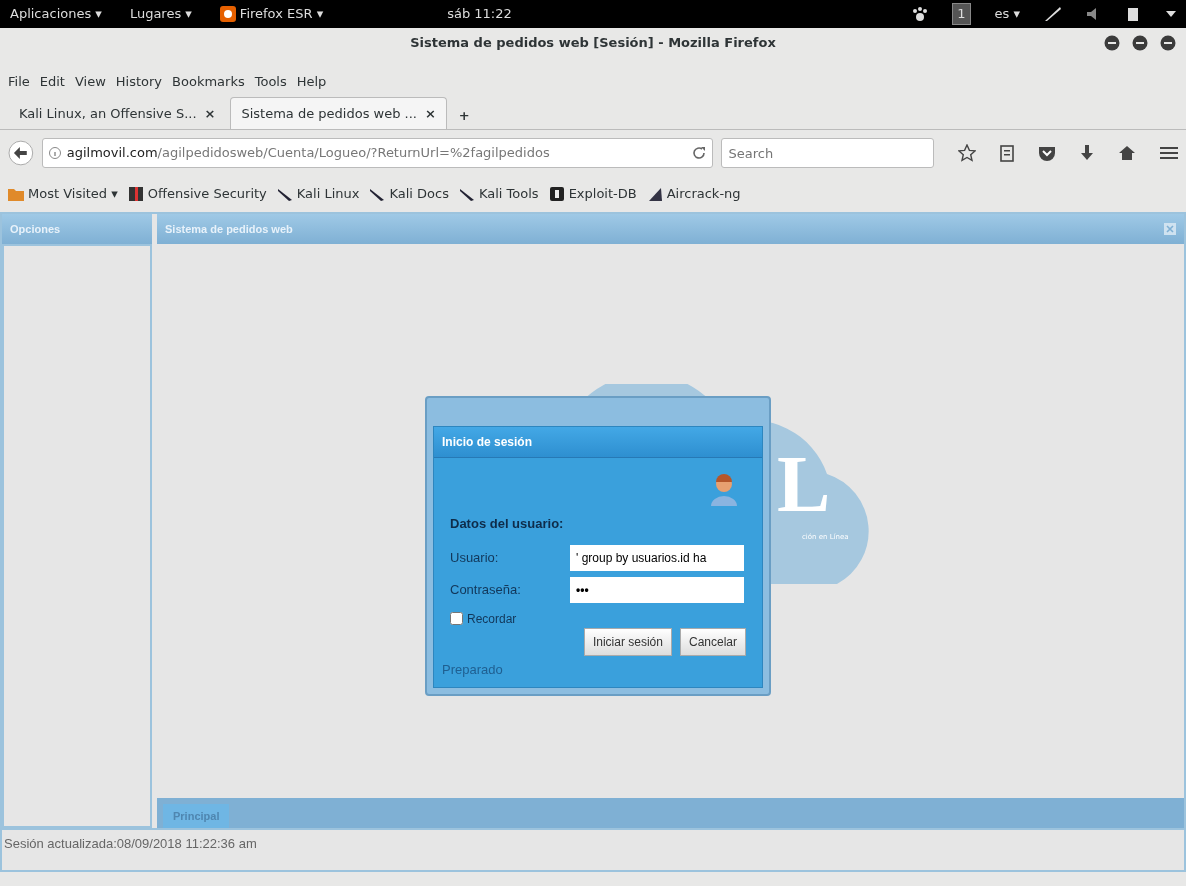 The height and width of the screenshot is (886, 1186). Describe the element at coordinates (920, 14) in the screenshot. I see `paw-icon` at that location.